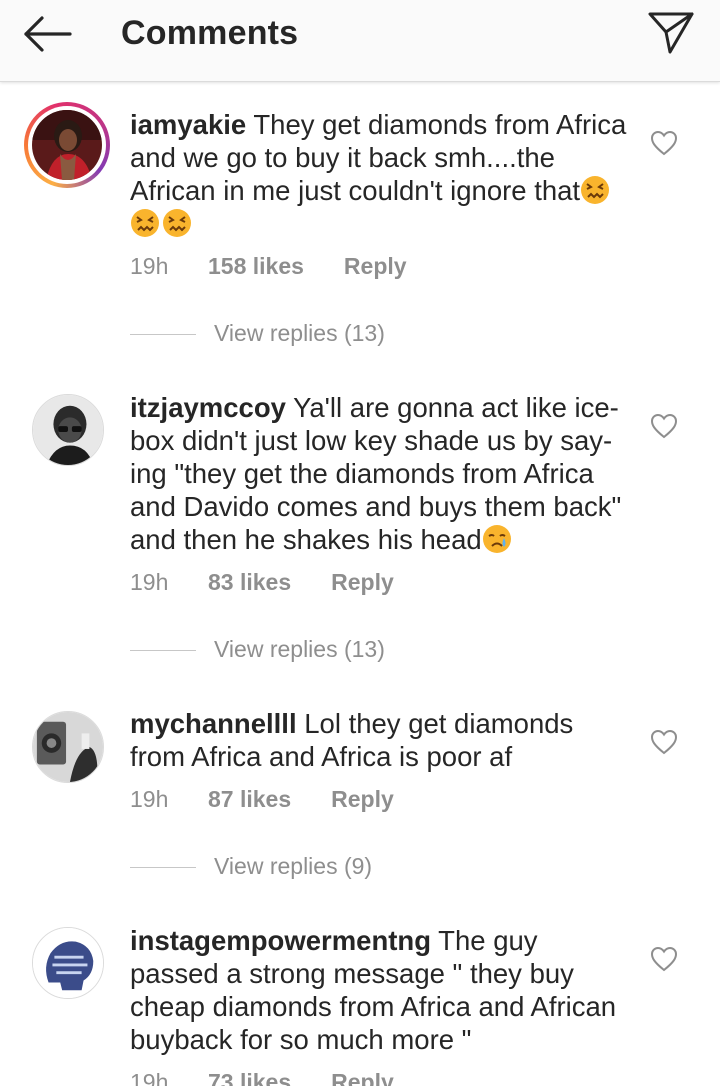  I want to click on arrow-left-icon, so click(48, 34).